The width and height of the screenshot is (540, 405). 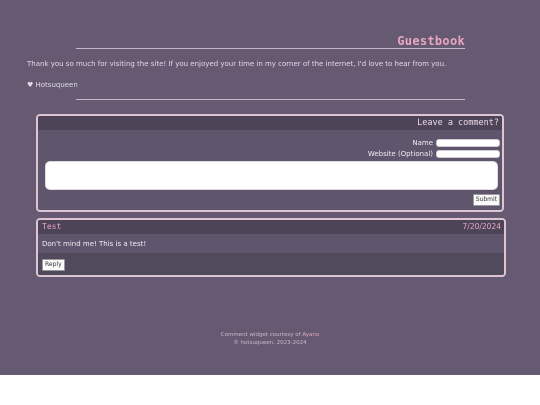 I want to click on signature: ♥ Hotsuqueen, so click(x=52, y=85).